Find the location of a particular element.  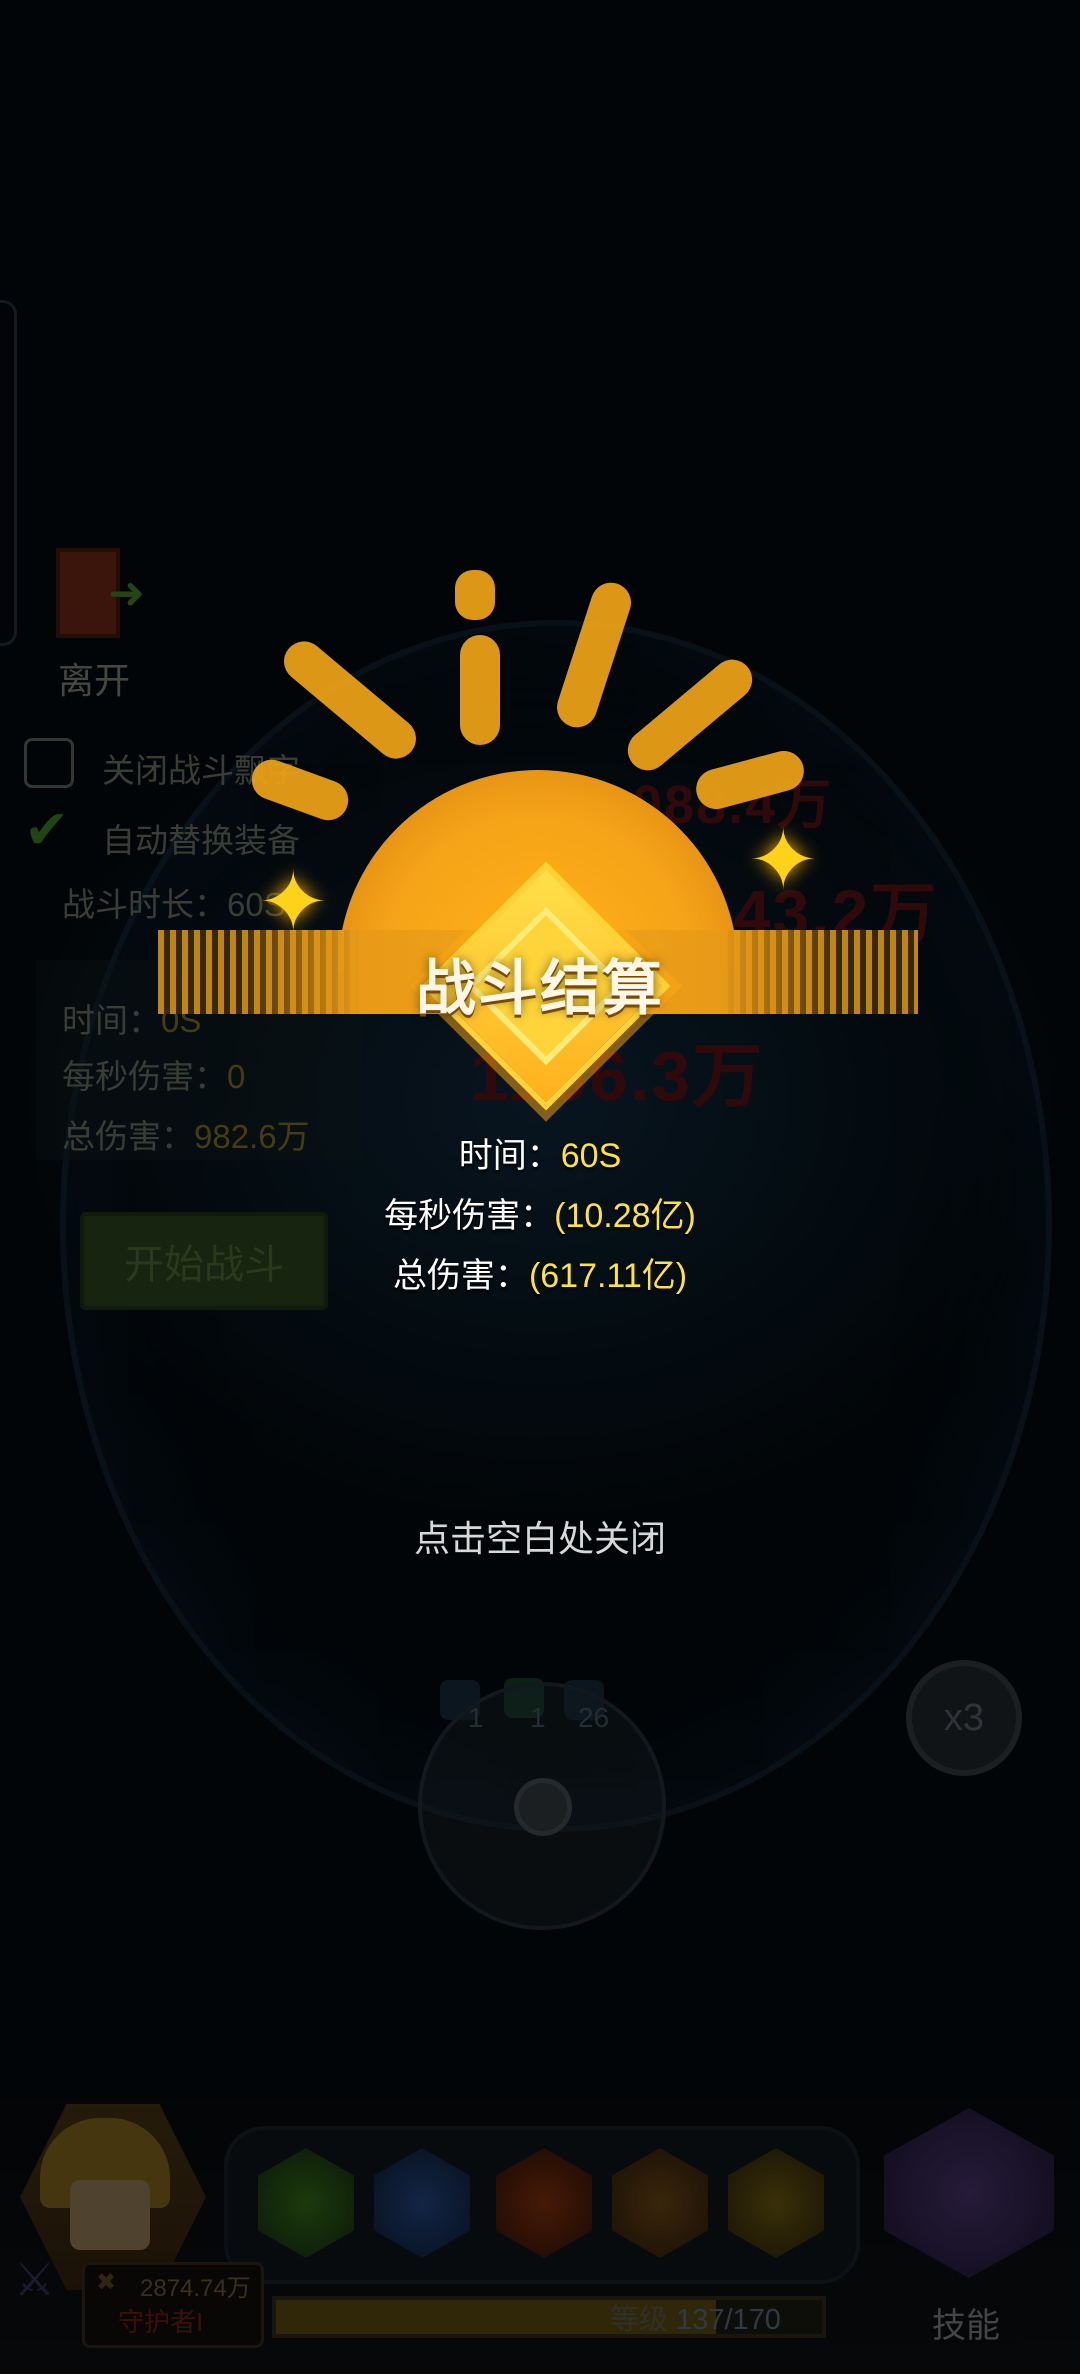

close-hint: 点击空白处关闭 is located at coordinates (540, 1536).